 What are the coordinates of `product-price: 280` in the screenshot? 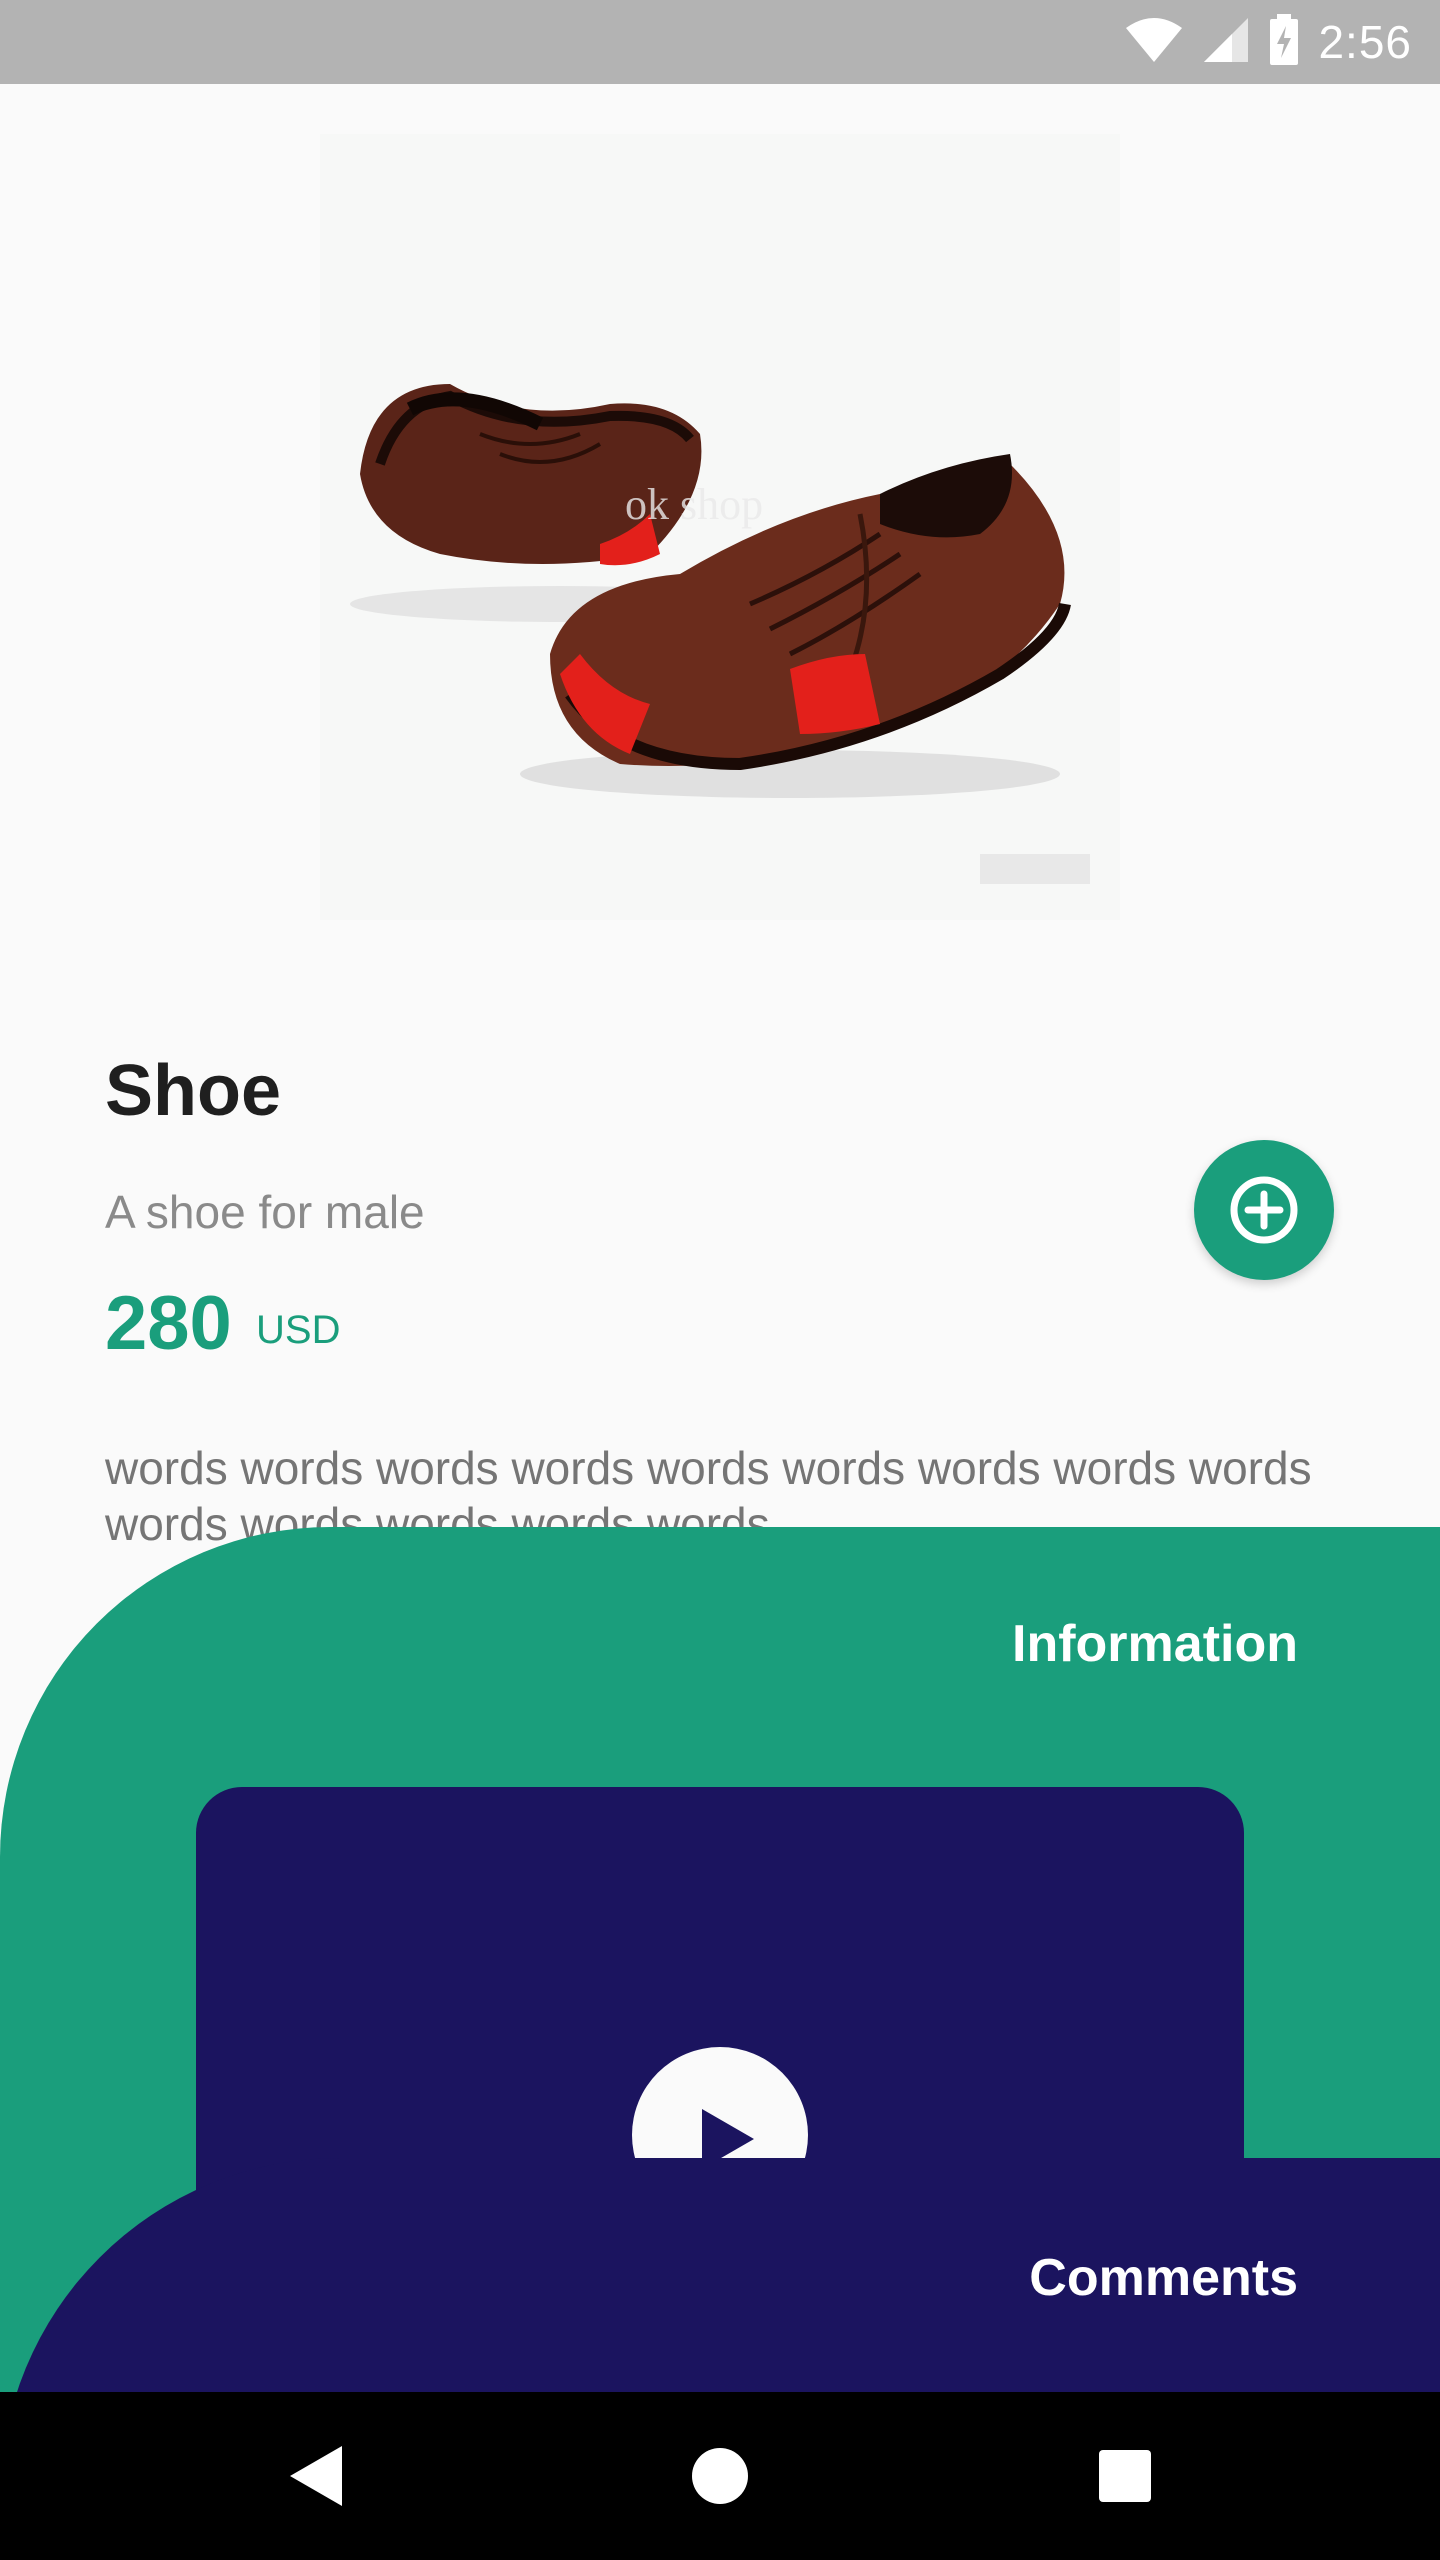 It's located at (168, 1323).